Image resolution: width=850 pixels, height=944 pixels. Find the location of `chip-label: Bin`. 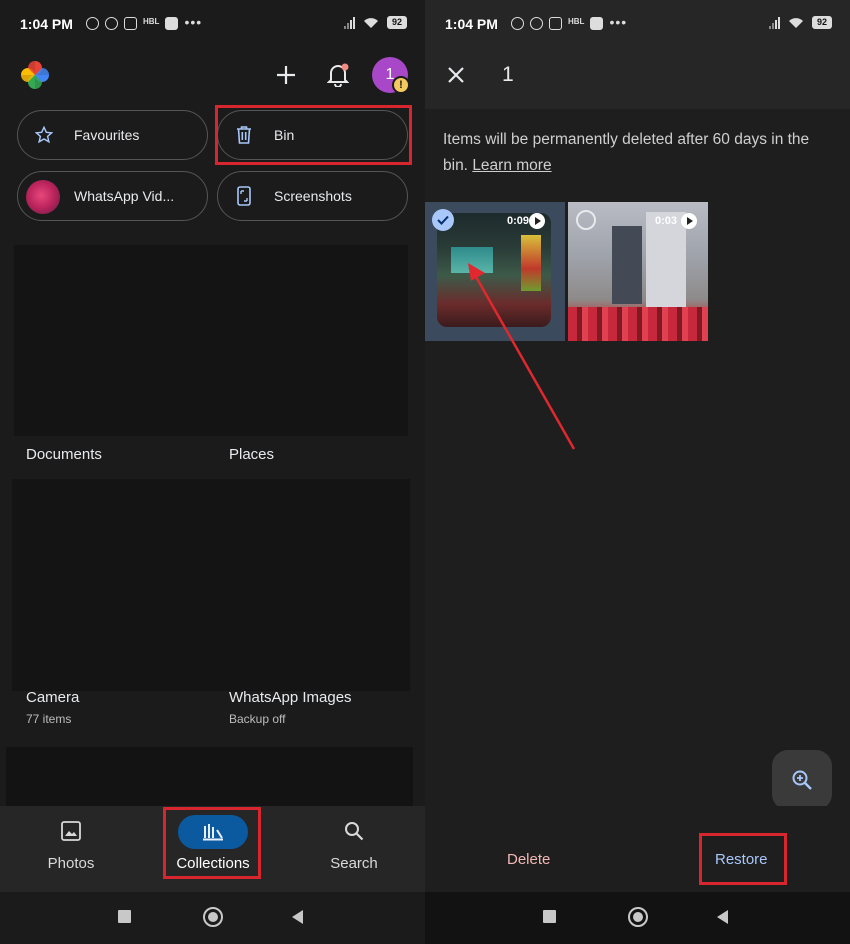

chip-label: Bin is located at coordinates (284, 135).